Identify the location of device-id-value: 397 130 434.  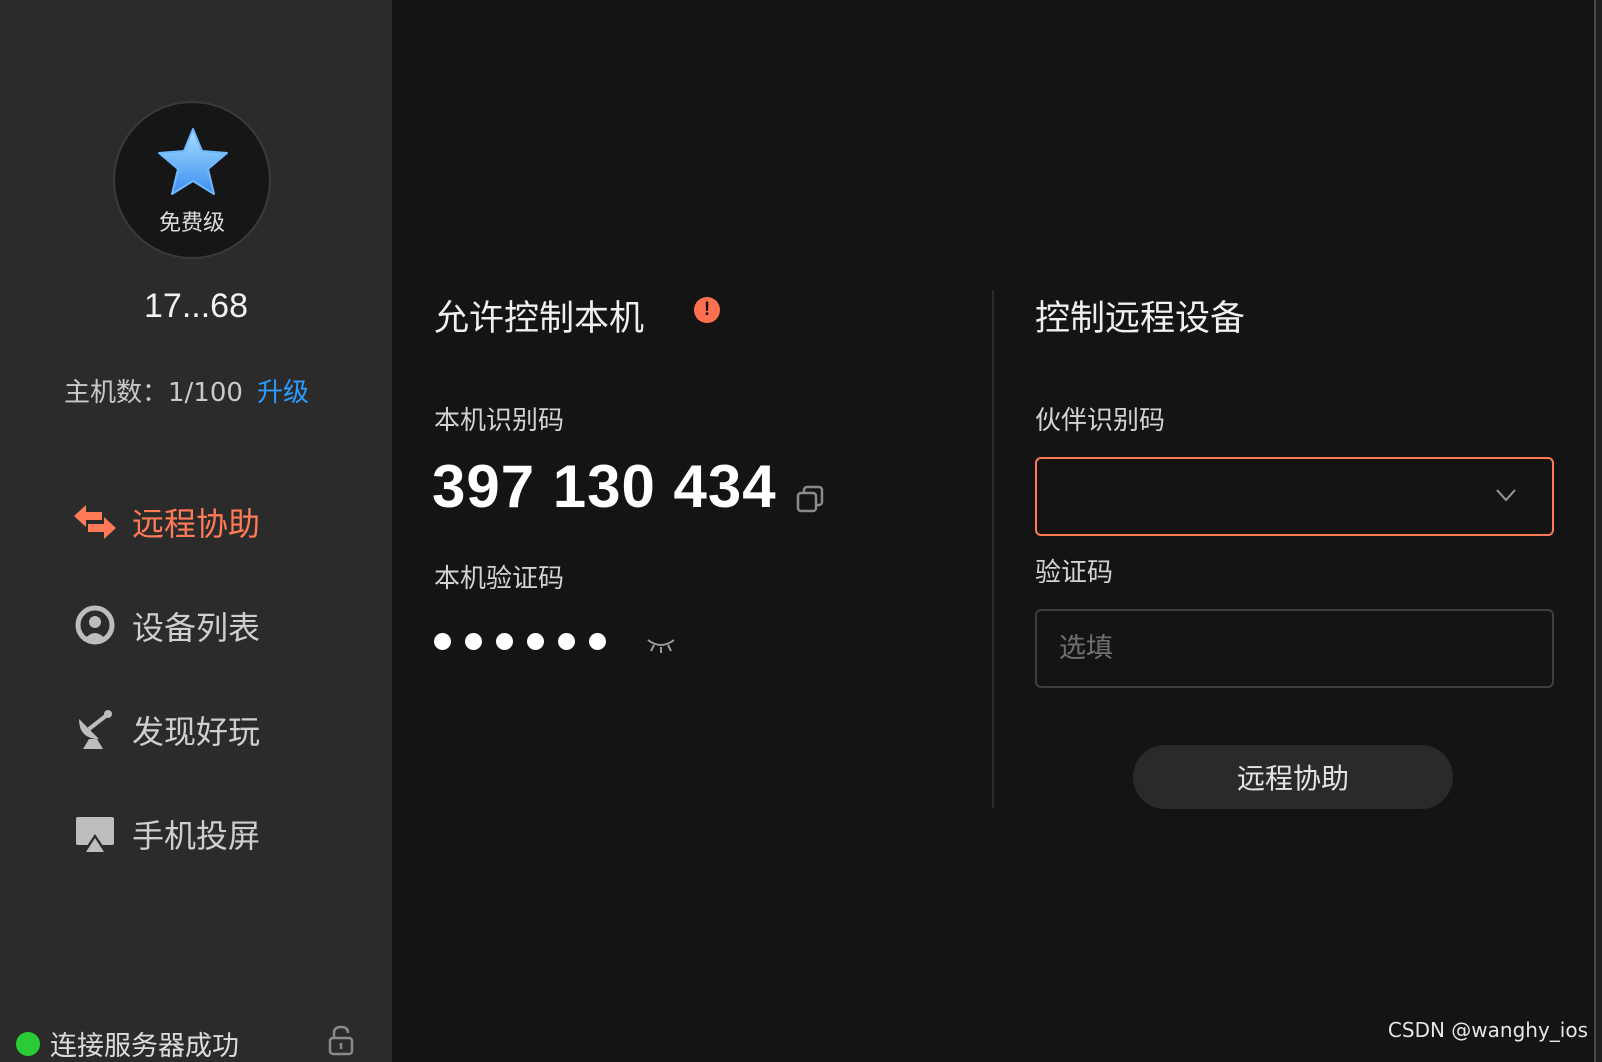
(604, 486).